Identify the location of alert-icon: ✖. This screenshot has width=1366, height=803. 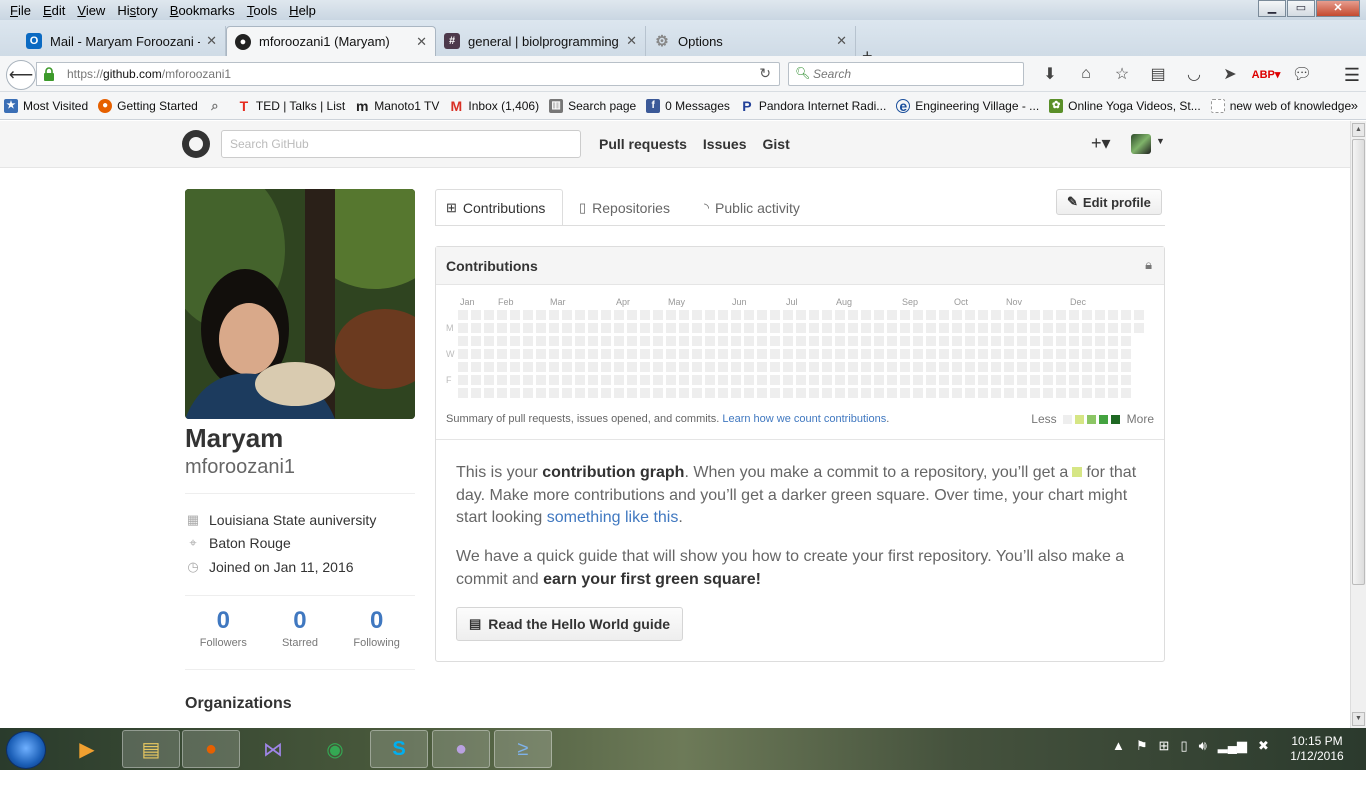
(1263, 746).